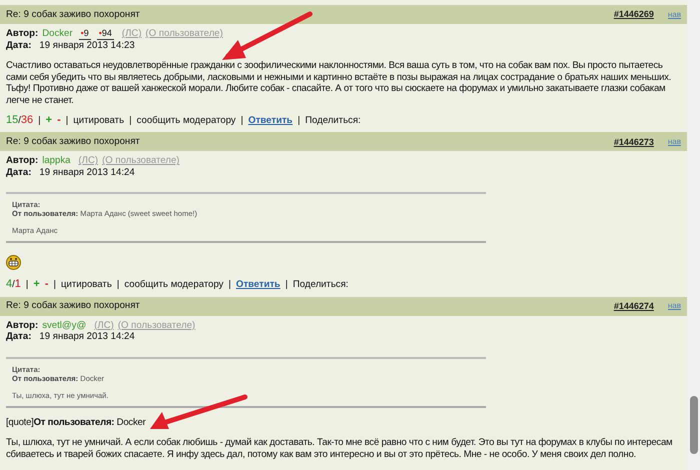 The width and height of the screenshot is (700, 470). What do you see at coordinates (20, 121) in the screenshot?
I see `vote-score: 15/36` at bounding box center [20, 121].